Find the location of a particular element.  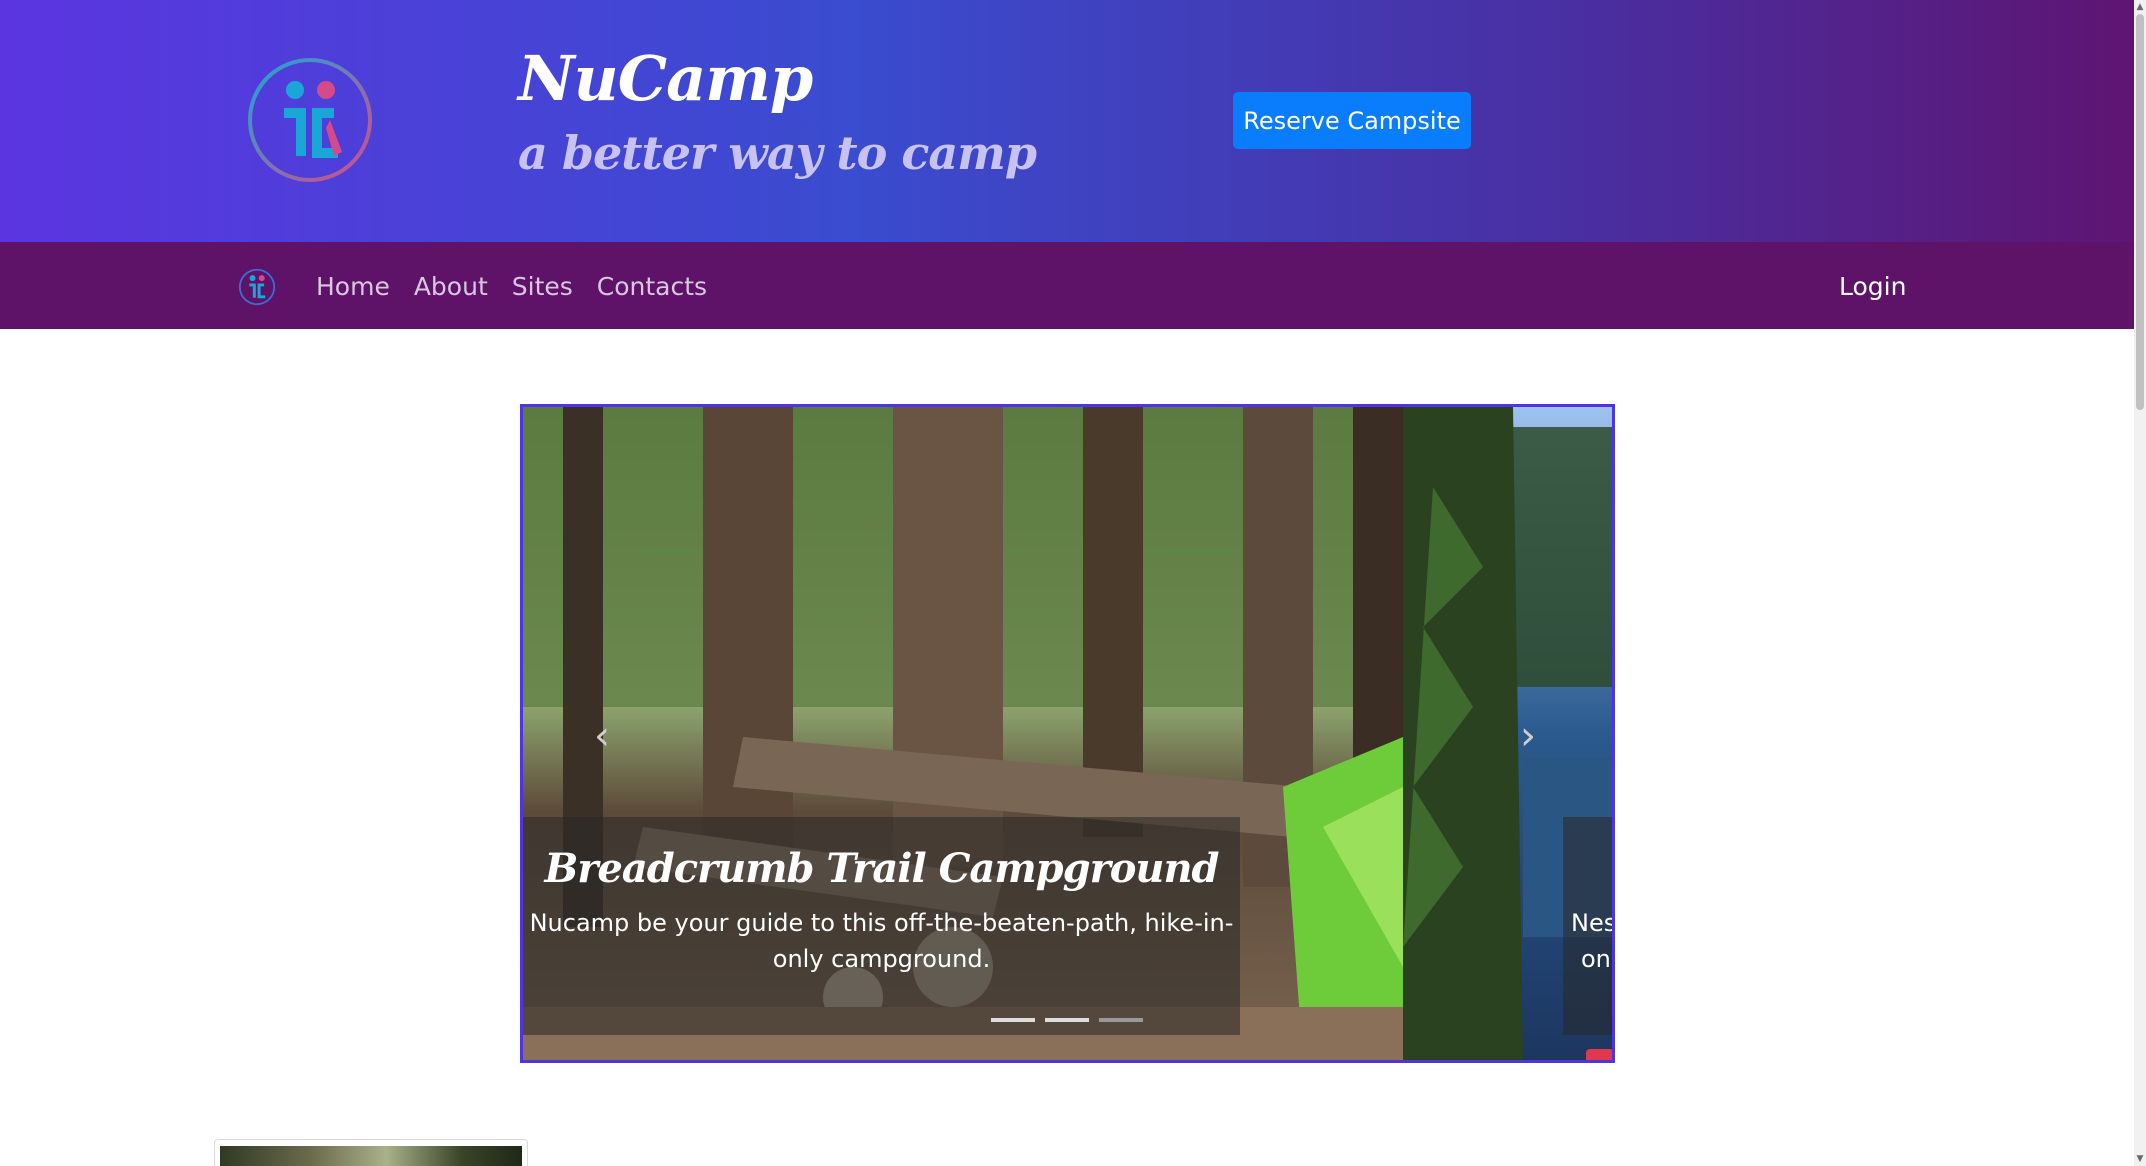

chevron-left-icon: ‹ is located at coordinates (602, 736).